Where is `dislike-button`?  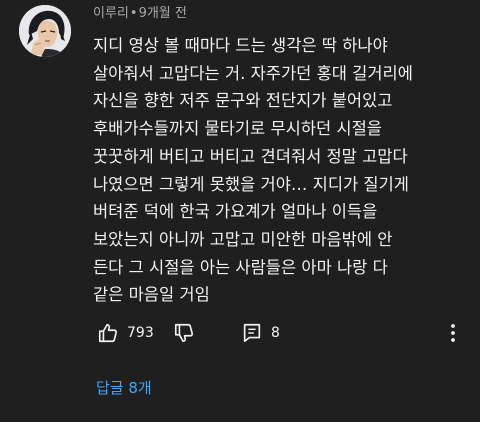
dislike-button is located at coordinates (184, 333).